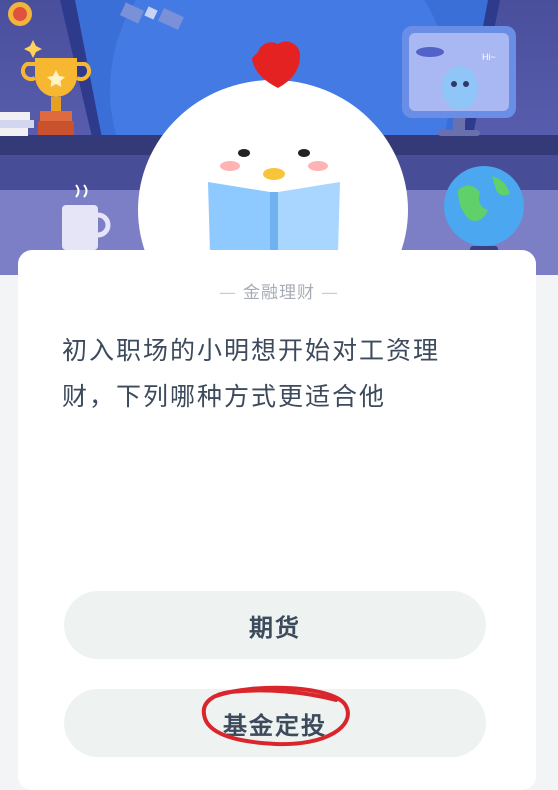 Image resolution: width=558 pixels, height=790 pixels. I want to click on question-text: 初入职场的小明想开始对工资理财，下列哪种方式更适合他, so click(251, 373).